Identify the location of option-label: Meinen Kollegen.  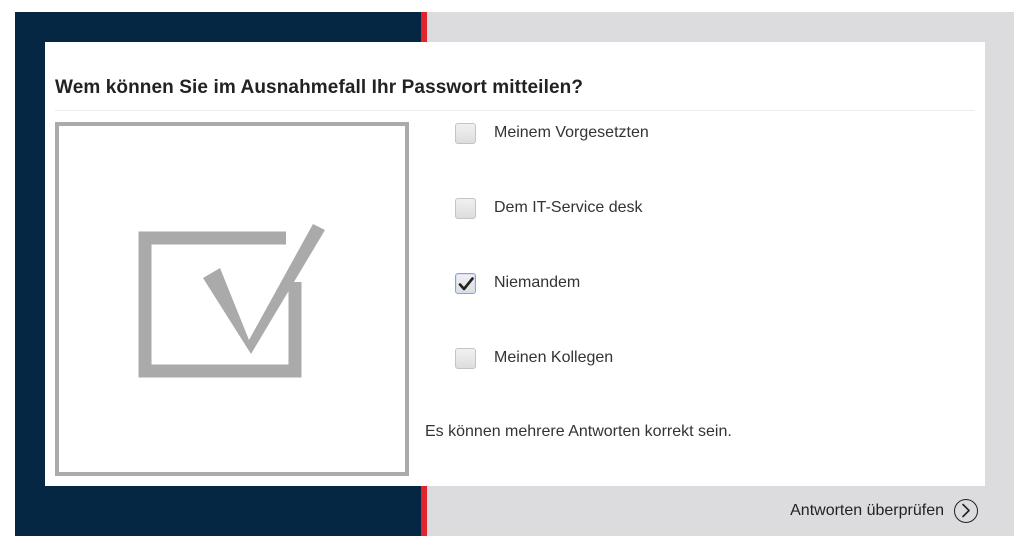
(554, 357).